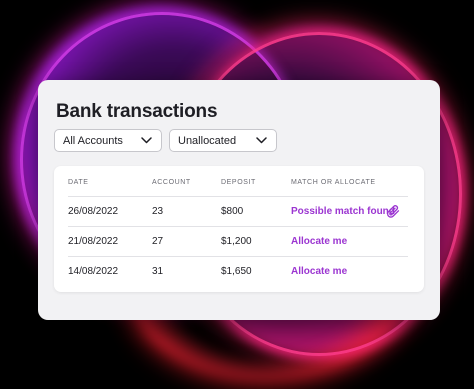  What do you see at coordinates (158, 271) in the screenshot?
I see `row-account: 31` at bounding box center [158, 271].